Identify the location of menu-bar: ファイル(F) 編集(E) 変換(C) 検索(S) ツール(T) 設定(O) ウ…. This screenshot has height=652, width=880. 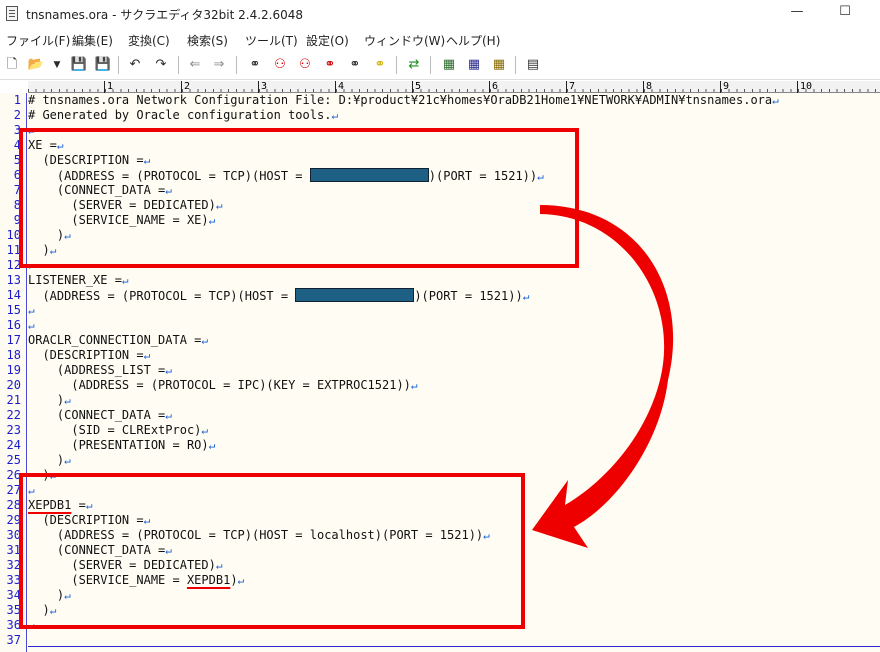
(440, 39).